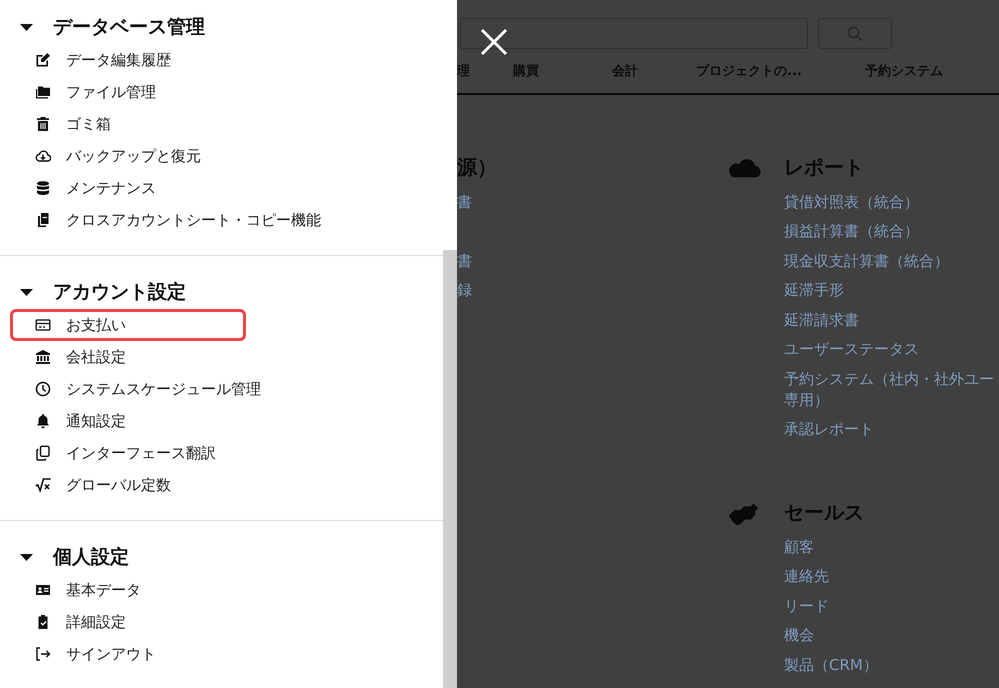  Describe the element at coordinates (831, 576) in the screenshot. I see `report-link: 連絡先` at that location.